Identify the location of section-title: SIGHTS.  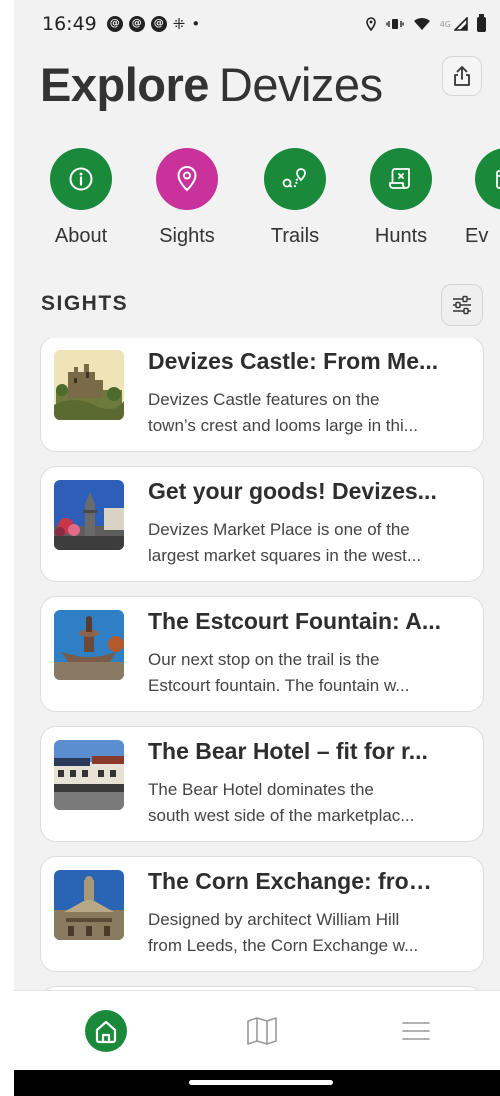
(85, 303).